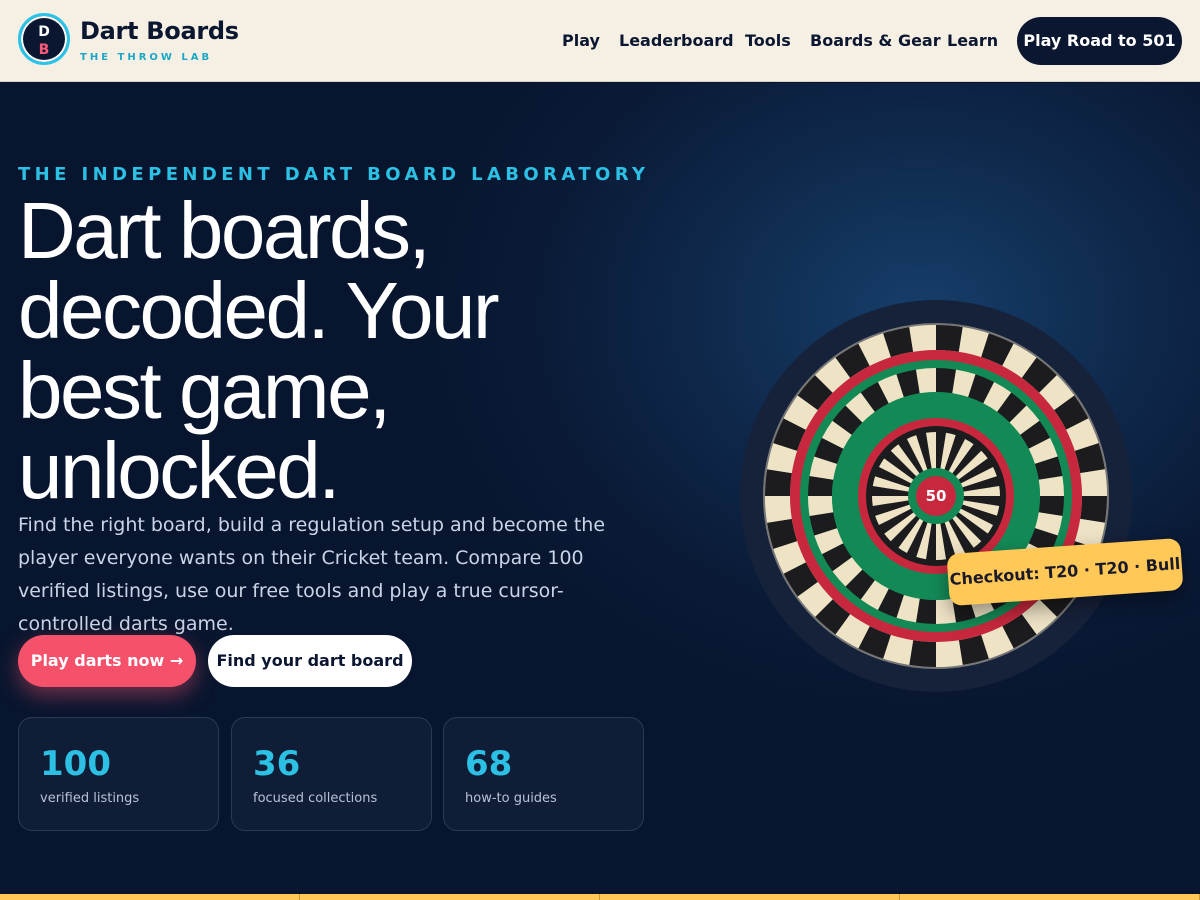  What do you see at coordinates (204, 390) in the screenshot?
I see `headline-line-3: best game,` at bounding box center [204, 390].